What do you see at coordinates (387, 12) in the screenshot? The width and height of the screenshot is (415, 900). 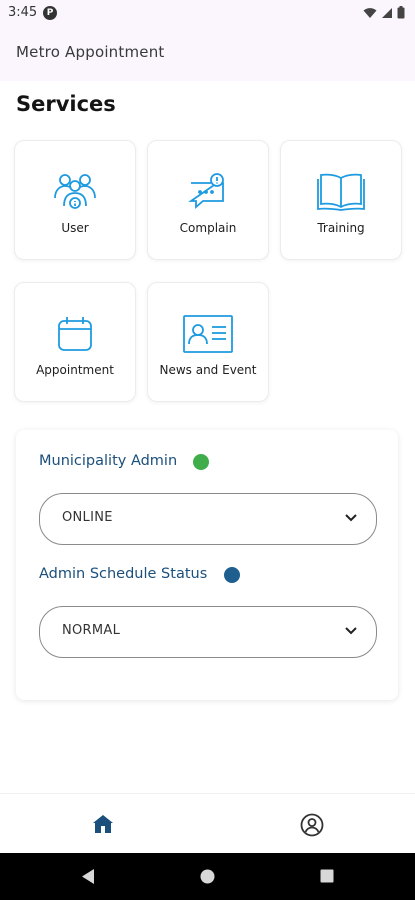 I see `signal-icon` at bounding box center [387, 12].